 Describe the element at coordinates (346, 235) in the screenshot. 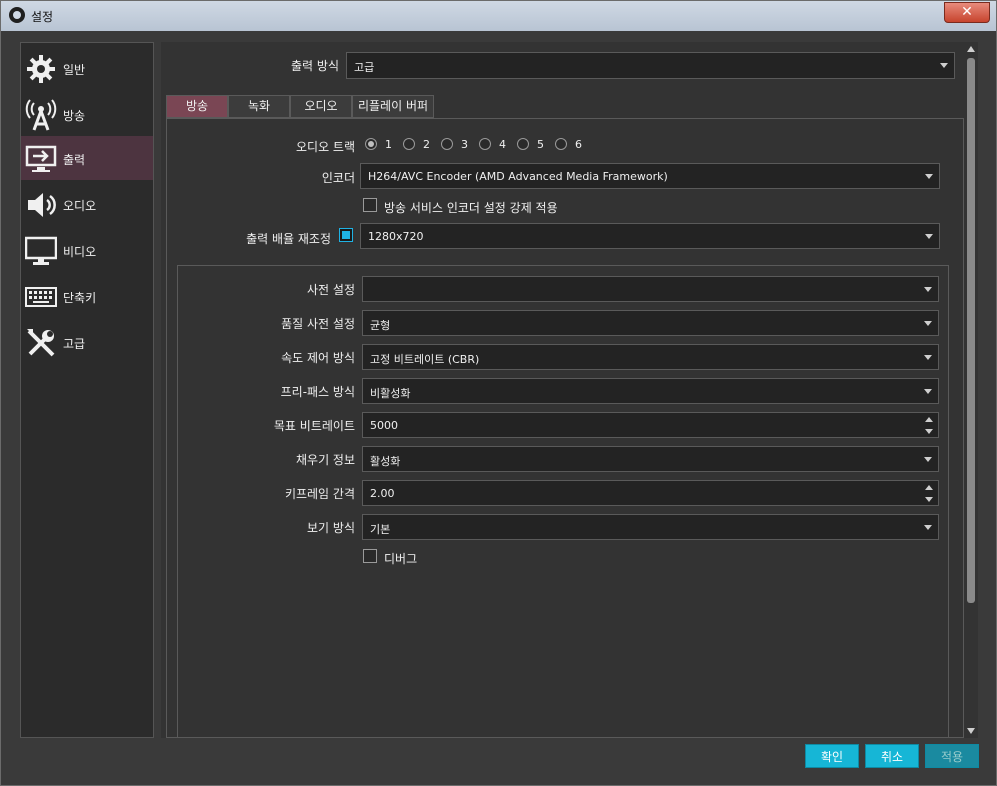

I see `rescale-checkbox` at that location.